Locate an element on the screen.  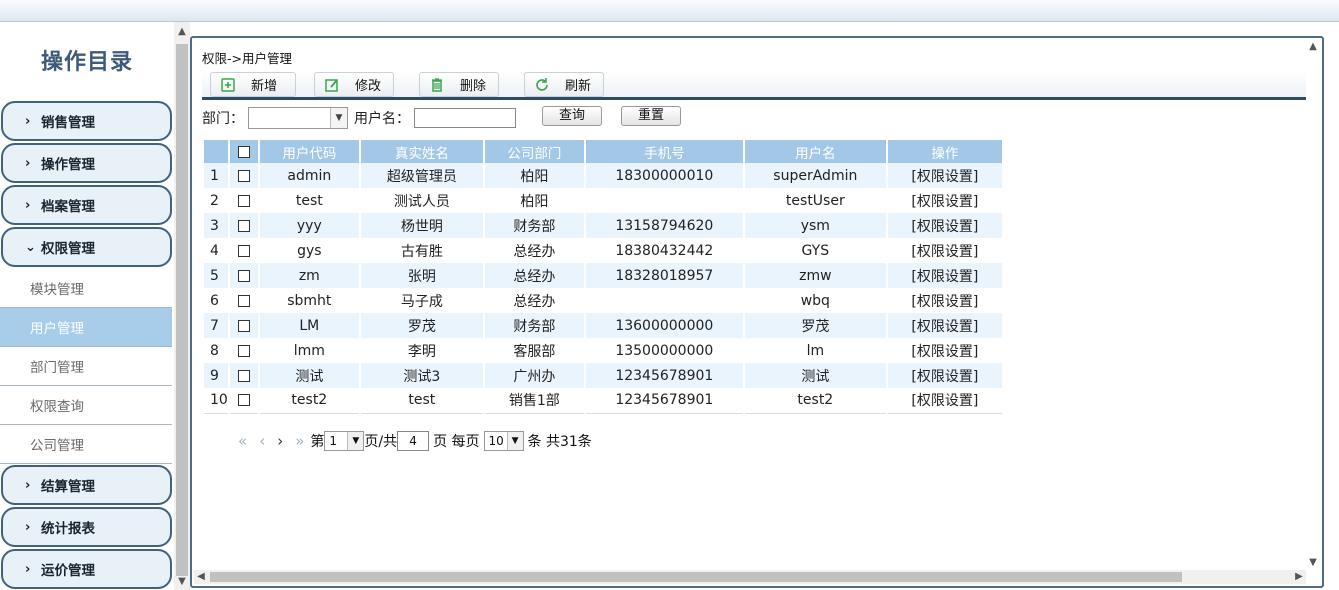
edit-button: 修改 is located at coordinates (354, 84).